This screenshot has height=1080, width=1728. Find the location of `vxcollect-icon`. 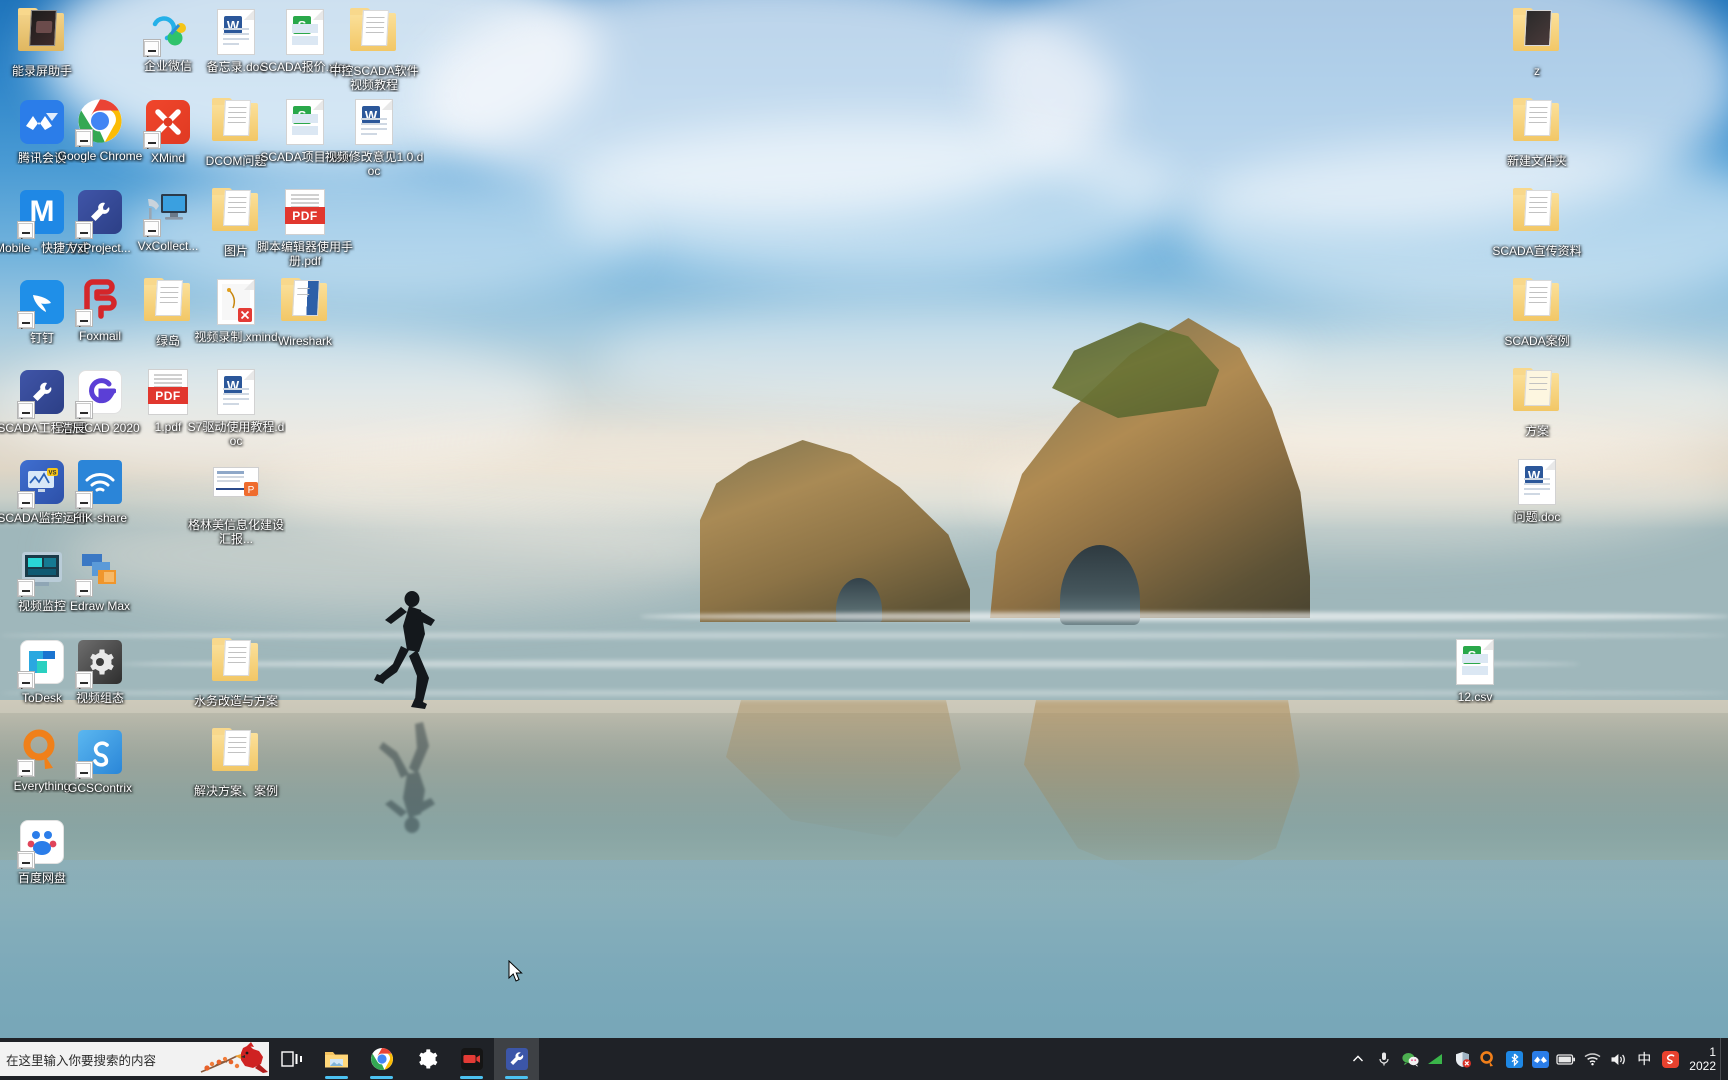

vxcollect-icon is located at coordinates (168, 212).